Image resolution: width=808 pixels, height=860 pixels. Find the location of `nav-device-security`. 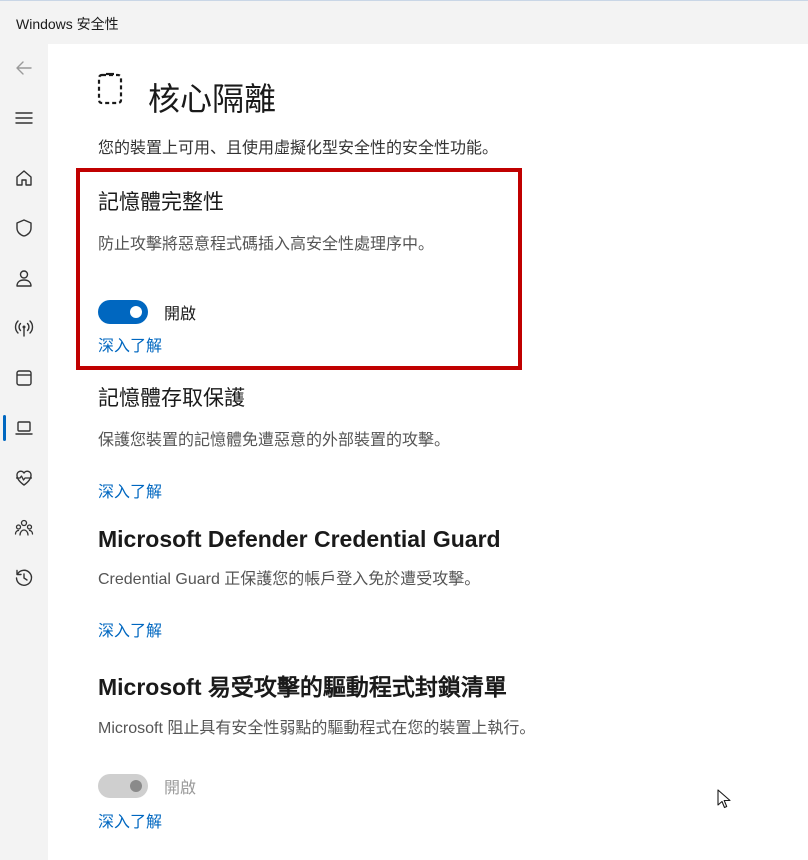

nav-device-security is located at coordinates (24, 428).